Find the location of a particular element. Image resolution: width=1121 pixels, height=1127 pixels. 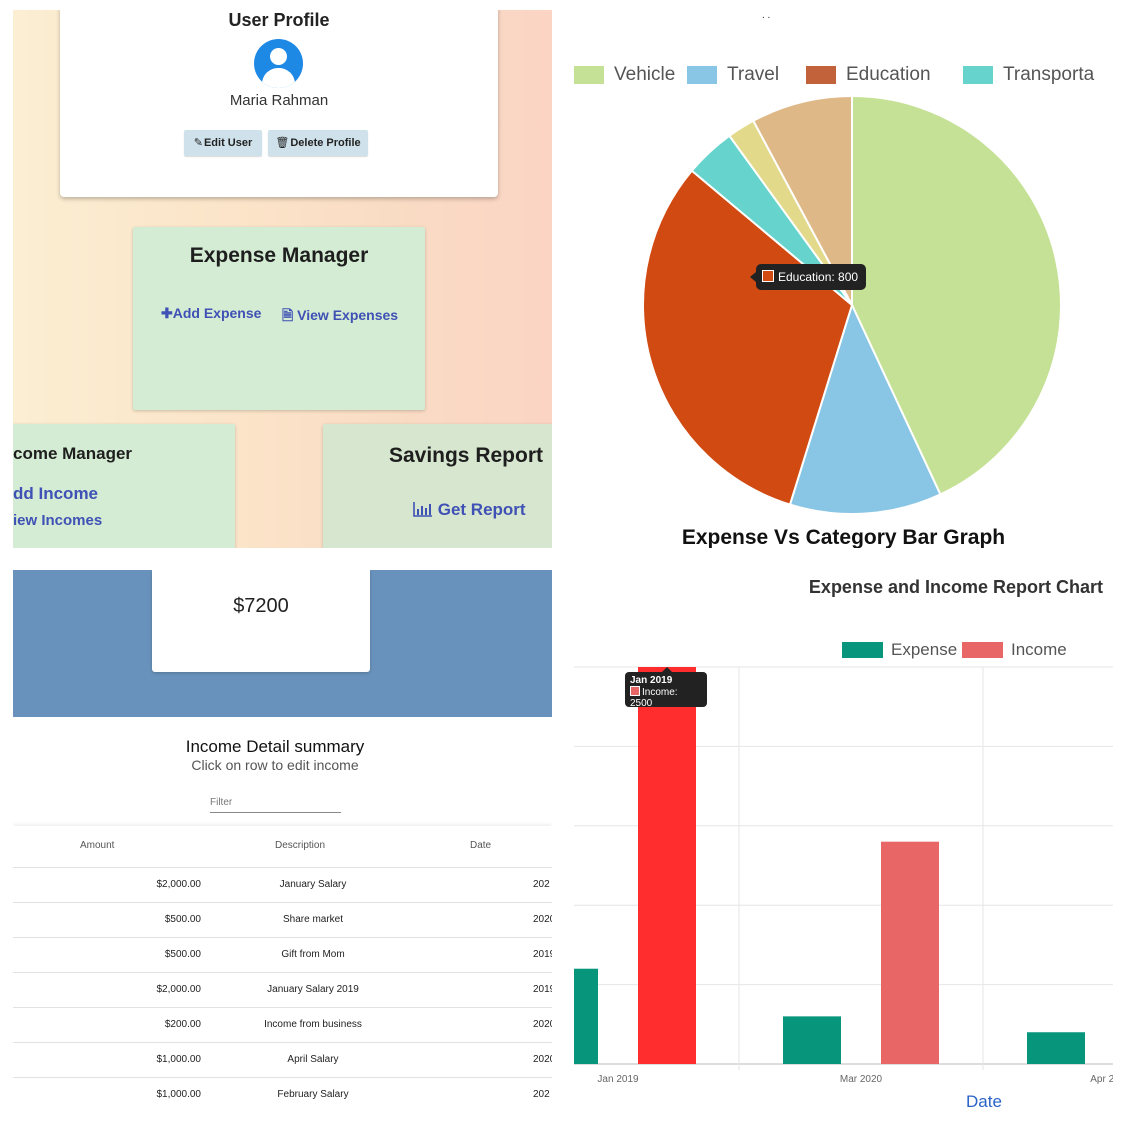

total-income-card: $7200 is located at coordinates (261, 621).